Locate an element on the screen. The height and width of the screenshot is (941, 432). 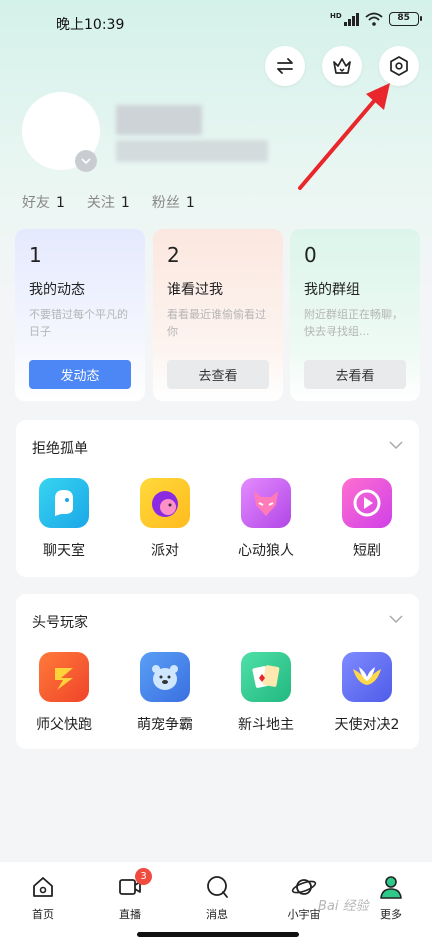
nav-messages: 消息 is located at coordinates (217, 898).